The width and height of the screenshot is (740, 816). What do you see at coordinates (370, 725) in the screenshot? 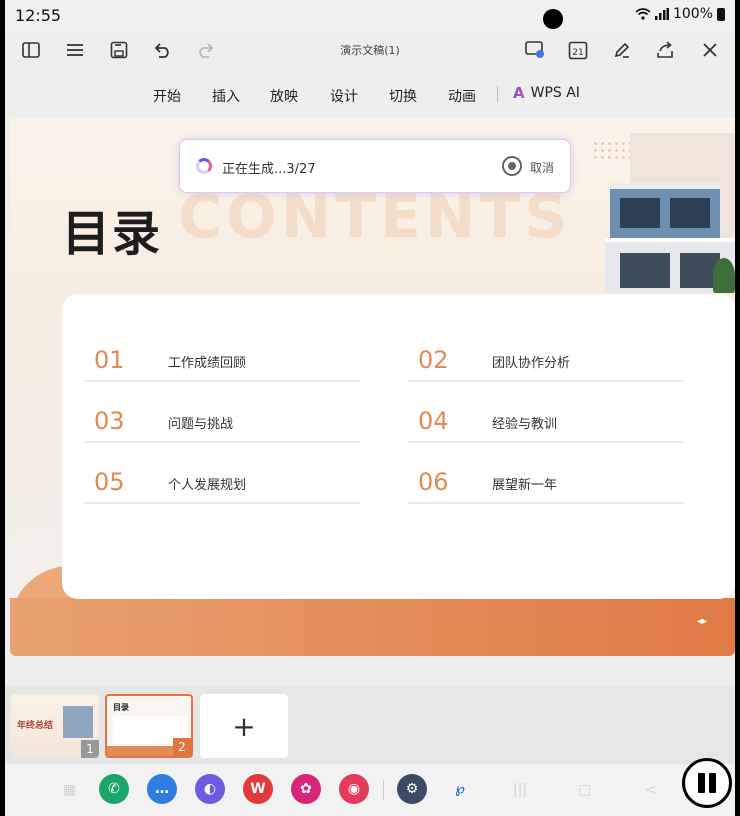
I see `slide-thumbnail-strip: 年终总结 1 目录 2 +` at bounding box center [370, 725].